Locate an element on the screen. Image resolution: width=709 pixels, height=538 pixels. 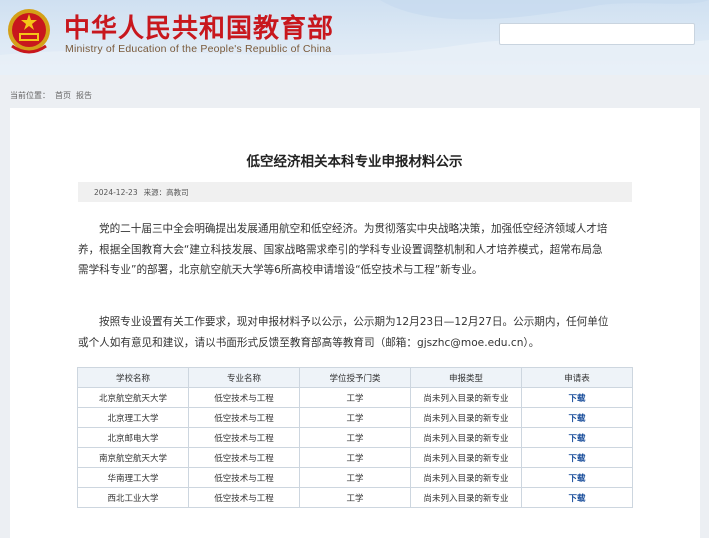
table-row: 西北工业大学 低空技术与工程 工学 尚未列入目录的新专业 下载 is located at coordinates (355, 497).